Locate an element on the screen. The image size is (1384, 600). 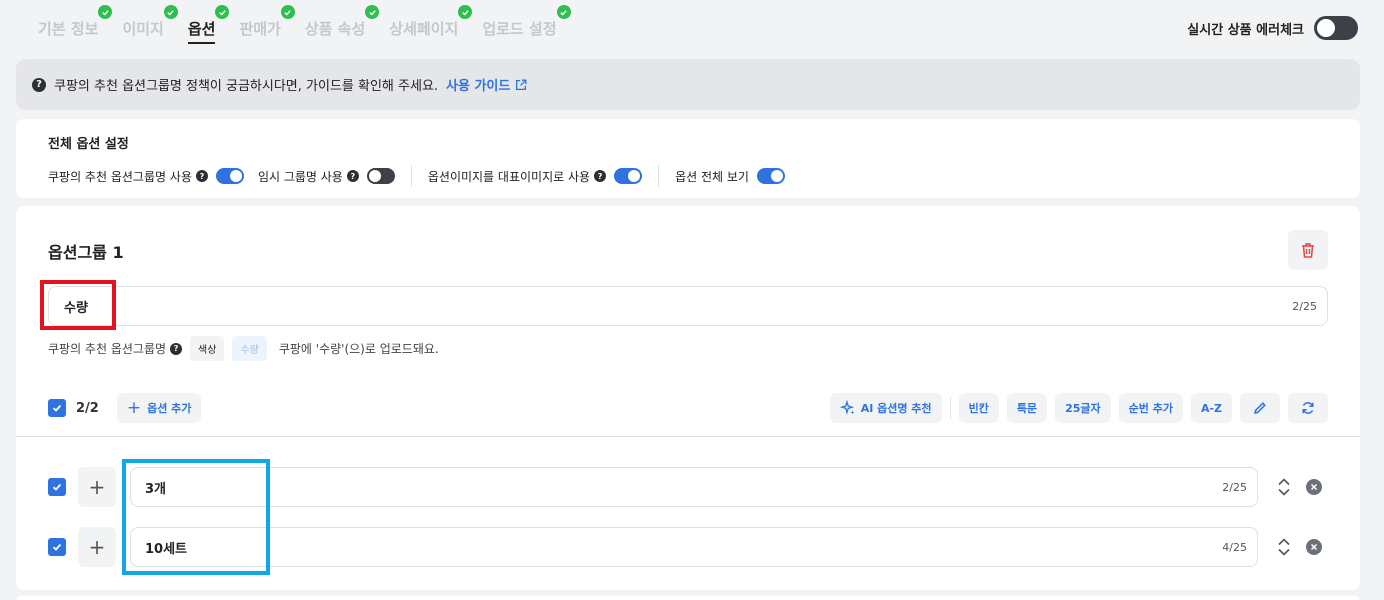
char-counter: 4/25 is located at coordinates (1234, 547).